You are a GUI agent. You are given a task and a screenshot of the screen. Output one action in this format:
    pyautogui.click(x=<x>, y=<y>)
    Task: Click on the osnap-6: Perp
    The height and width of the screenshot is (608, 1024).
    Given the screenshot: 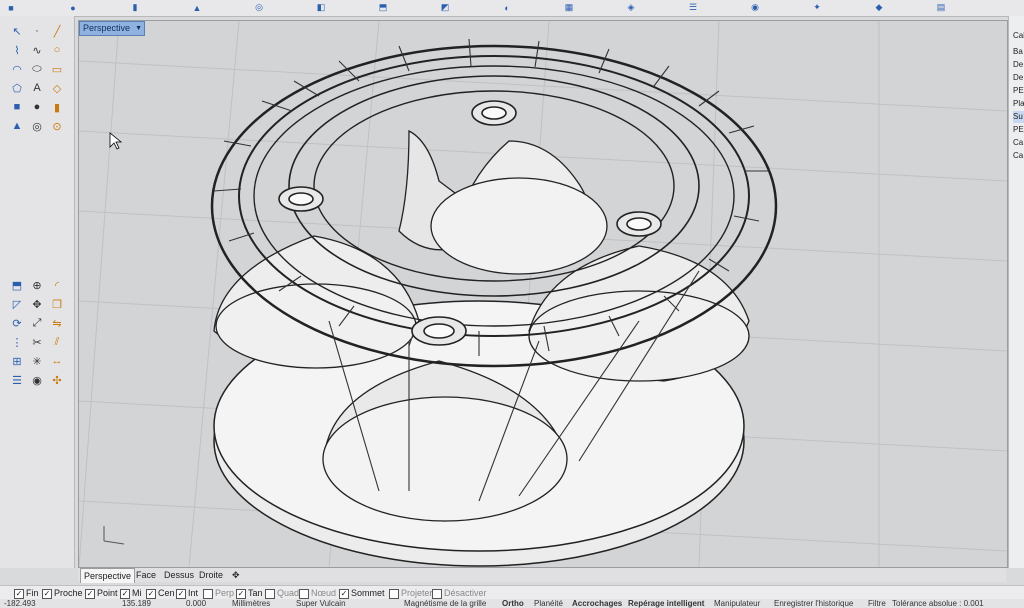 What is the action you would take?
    pyautogui.click(x=218, y=593)
    